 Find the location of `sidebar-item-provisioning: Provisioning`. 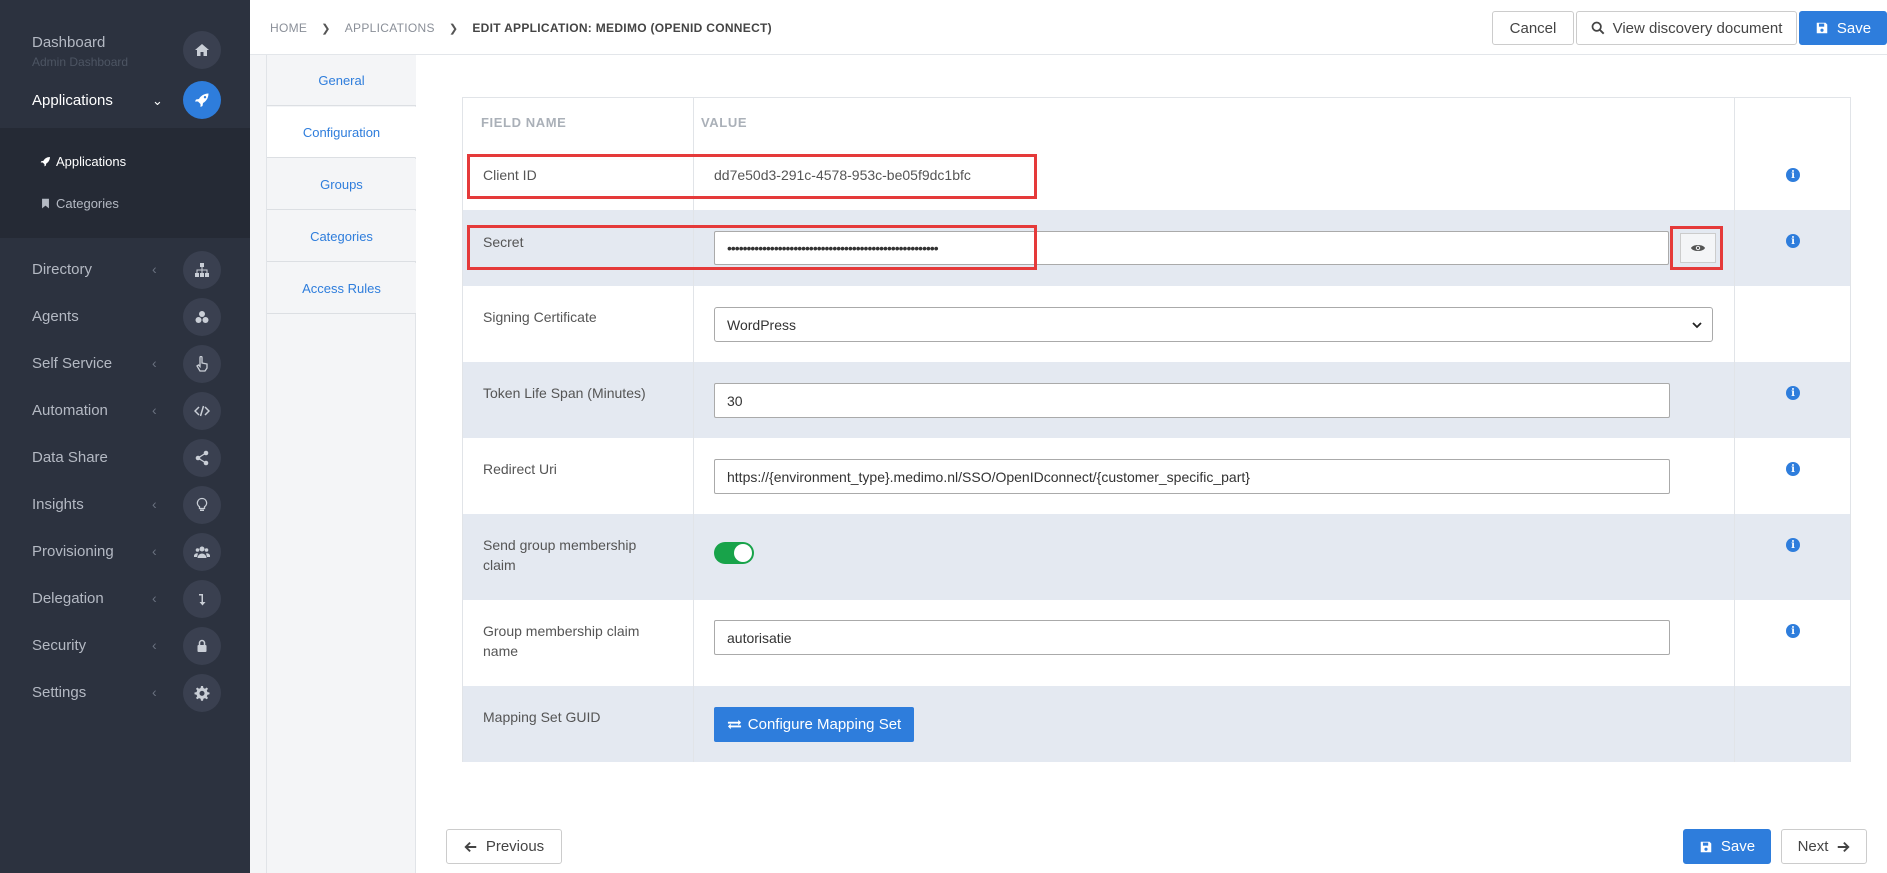

sidebar-item-provisioning: Provisioning is located at coordinates (73, 551).